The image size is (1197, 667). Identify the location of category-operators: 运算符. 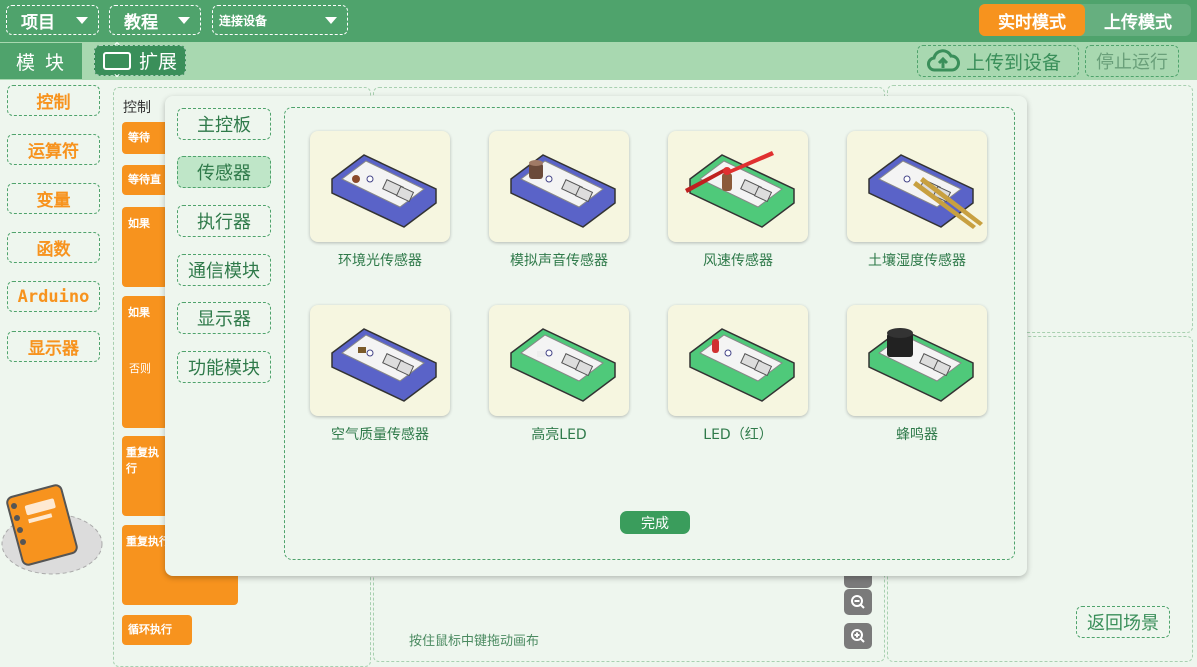
(53, 149).